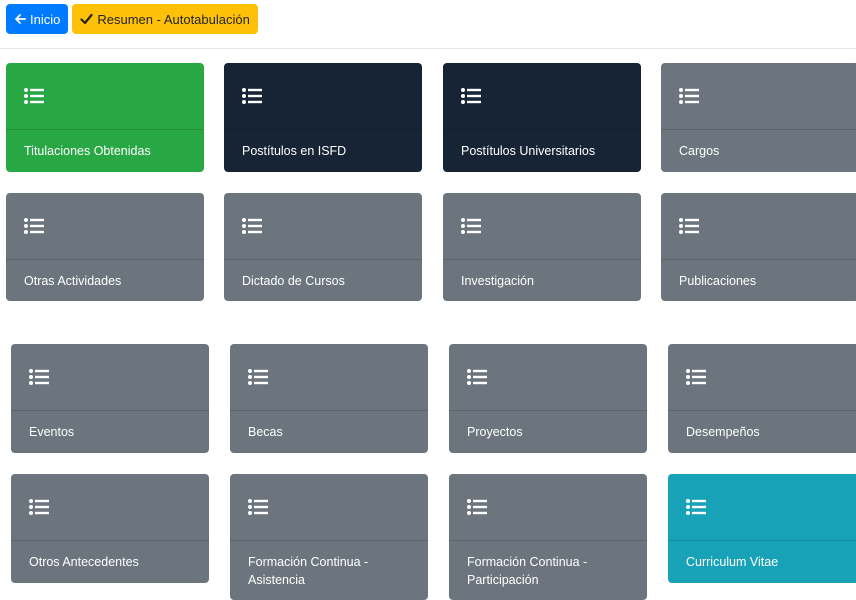  What do you see at coordinates (84, 562) in the screenshot?
I see `tile-label: Otros Antecedentes` at bounding box center [84, 562].